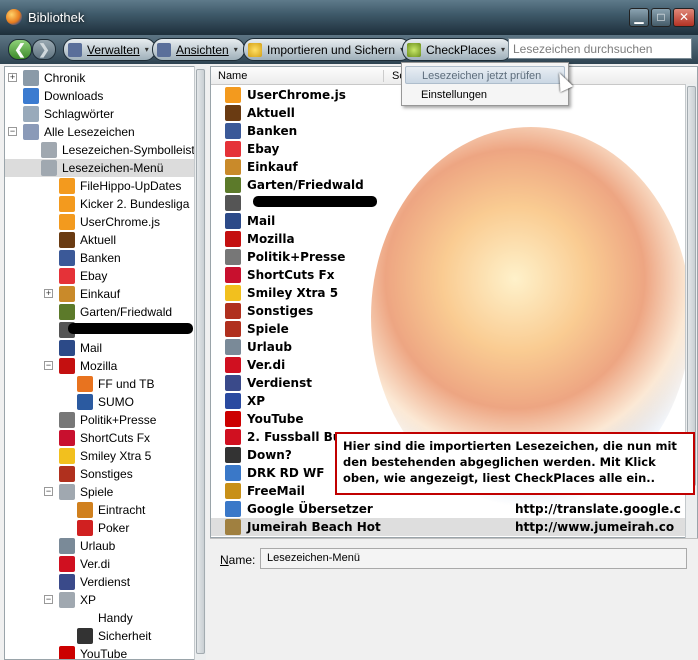 This screenshot has height=660, width=698. I want to click on list-item: 2. Fussball Bu, so click(283, 437).